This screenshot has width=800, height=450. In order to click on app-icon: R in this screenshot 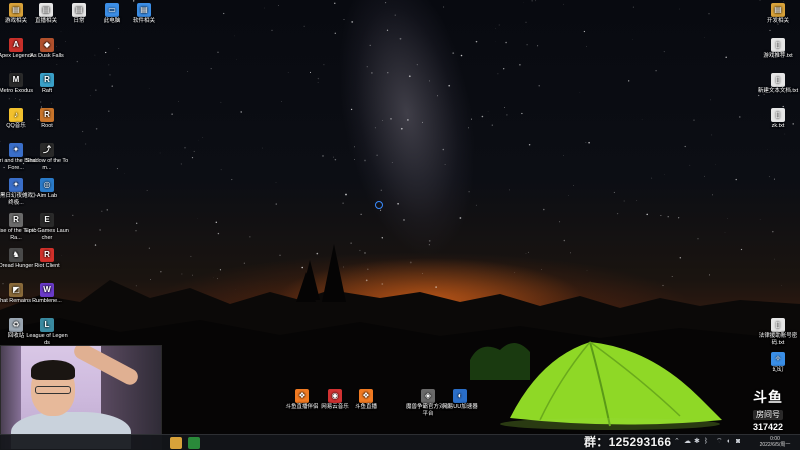, I will do `click(47, 255)`.